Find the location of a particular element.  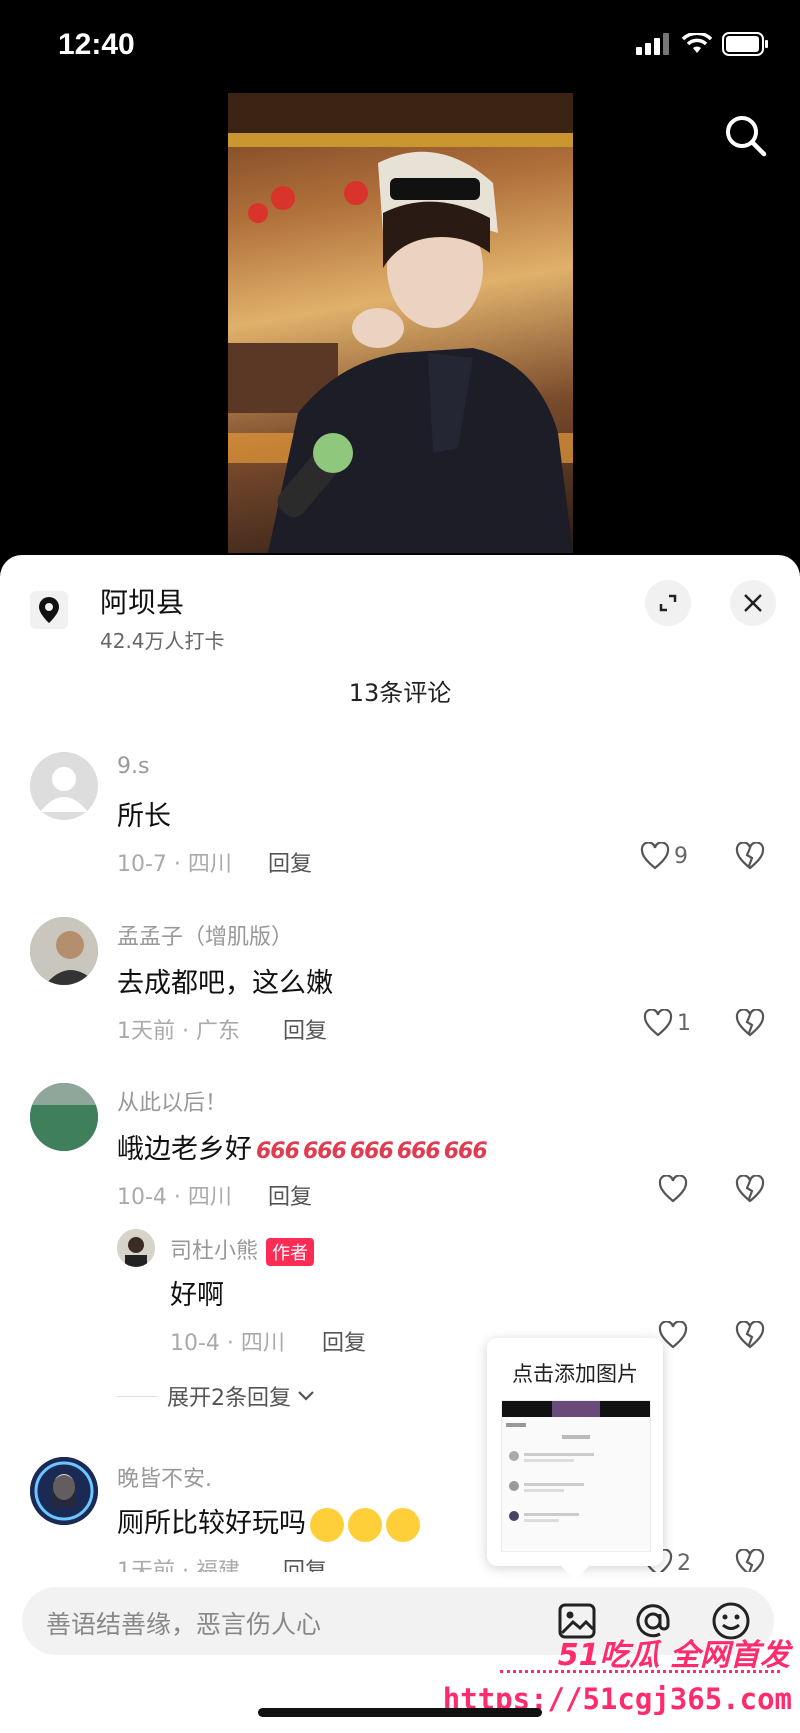

expand-replies-label: 展开2条回复 is located at coordinates (229, 1398).